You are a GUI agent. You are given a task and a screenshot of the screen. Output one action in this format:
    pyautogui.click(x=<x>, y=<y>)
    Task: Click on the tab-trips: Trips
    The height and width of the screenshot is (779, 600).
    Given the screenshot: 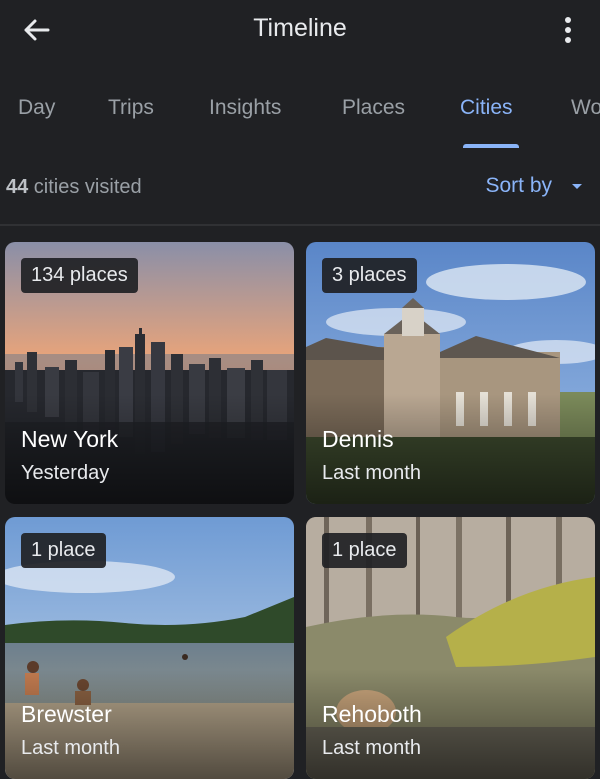 What is the action you would take?
    pyautogui.click(x=131, y=108)
    